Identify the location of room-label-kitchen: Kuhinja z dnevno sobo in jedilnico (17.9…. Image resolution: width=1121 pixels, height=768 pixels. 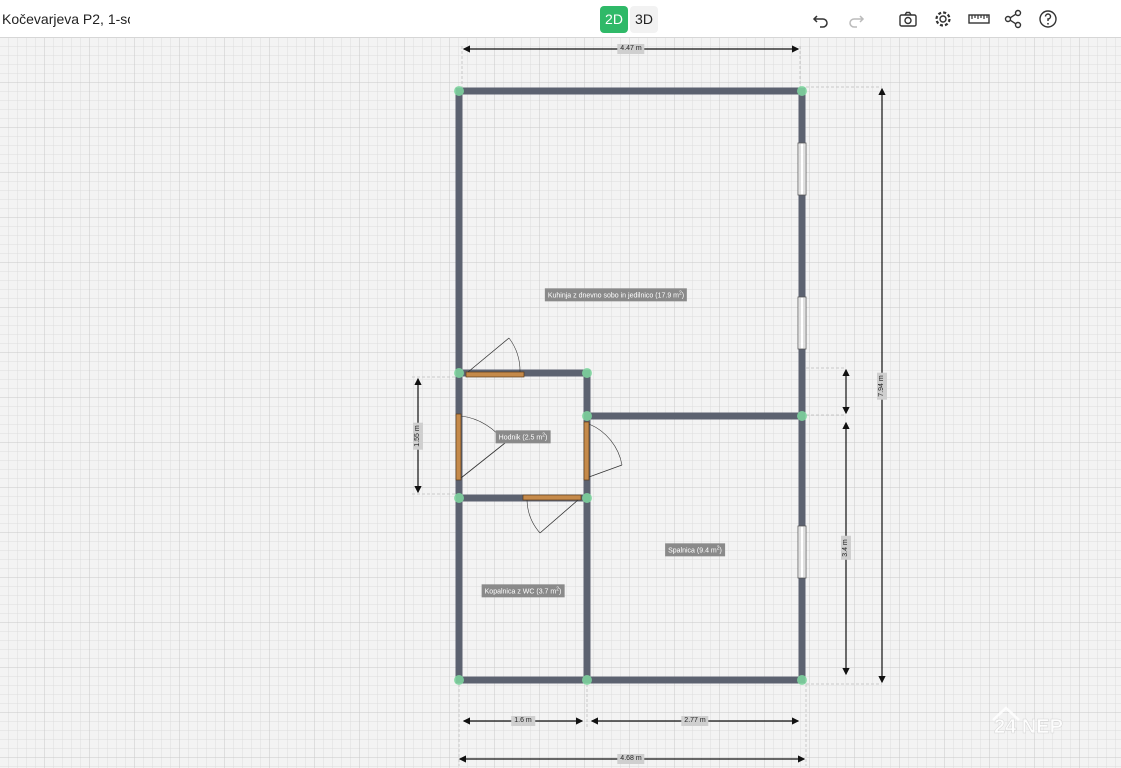
(616, 295).